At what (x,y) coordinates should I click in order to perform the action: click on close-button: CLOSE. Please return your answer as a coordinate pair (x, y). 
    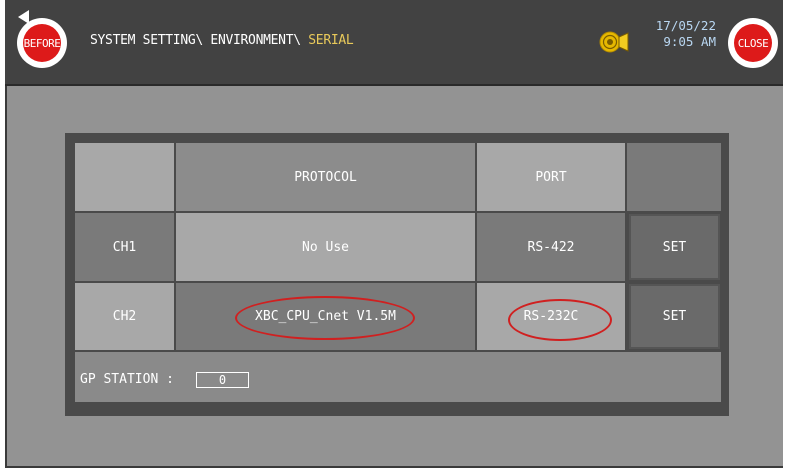
    Looking at the image, I should click on (753, 43).